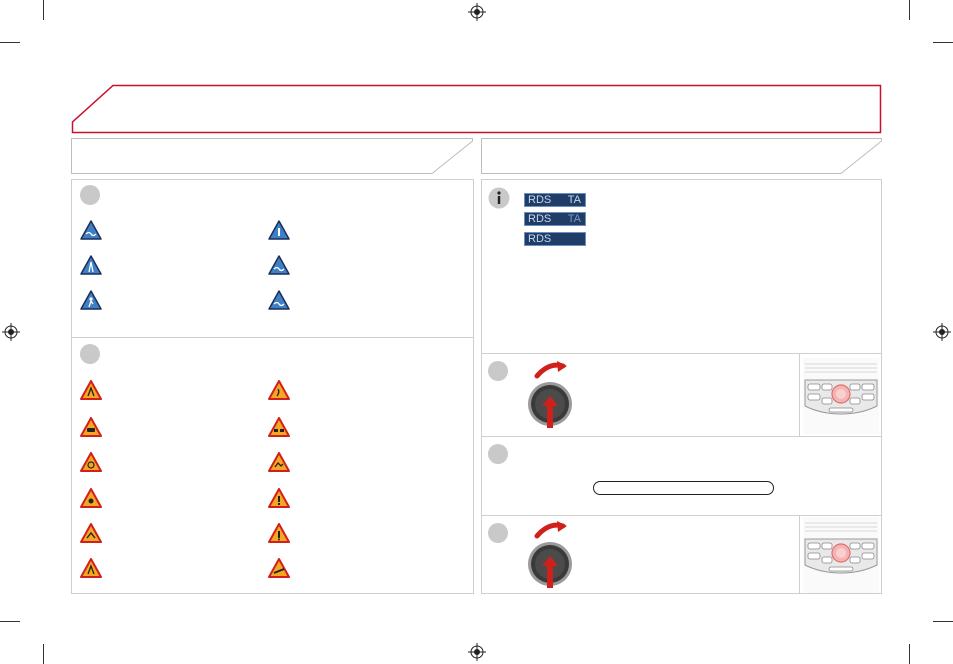 This screenshot has height=664, width=953. What do you see at coordinates (91, 427) in the screenshot?
I see `car-crash-icon` at bounding box center [91, 427].